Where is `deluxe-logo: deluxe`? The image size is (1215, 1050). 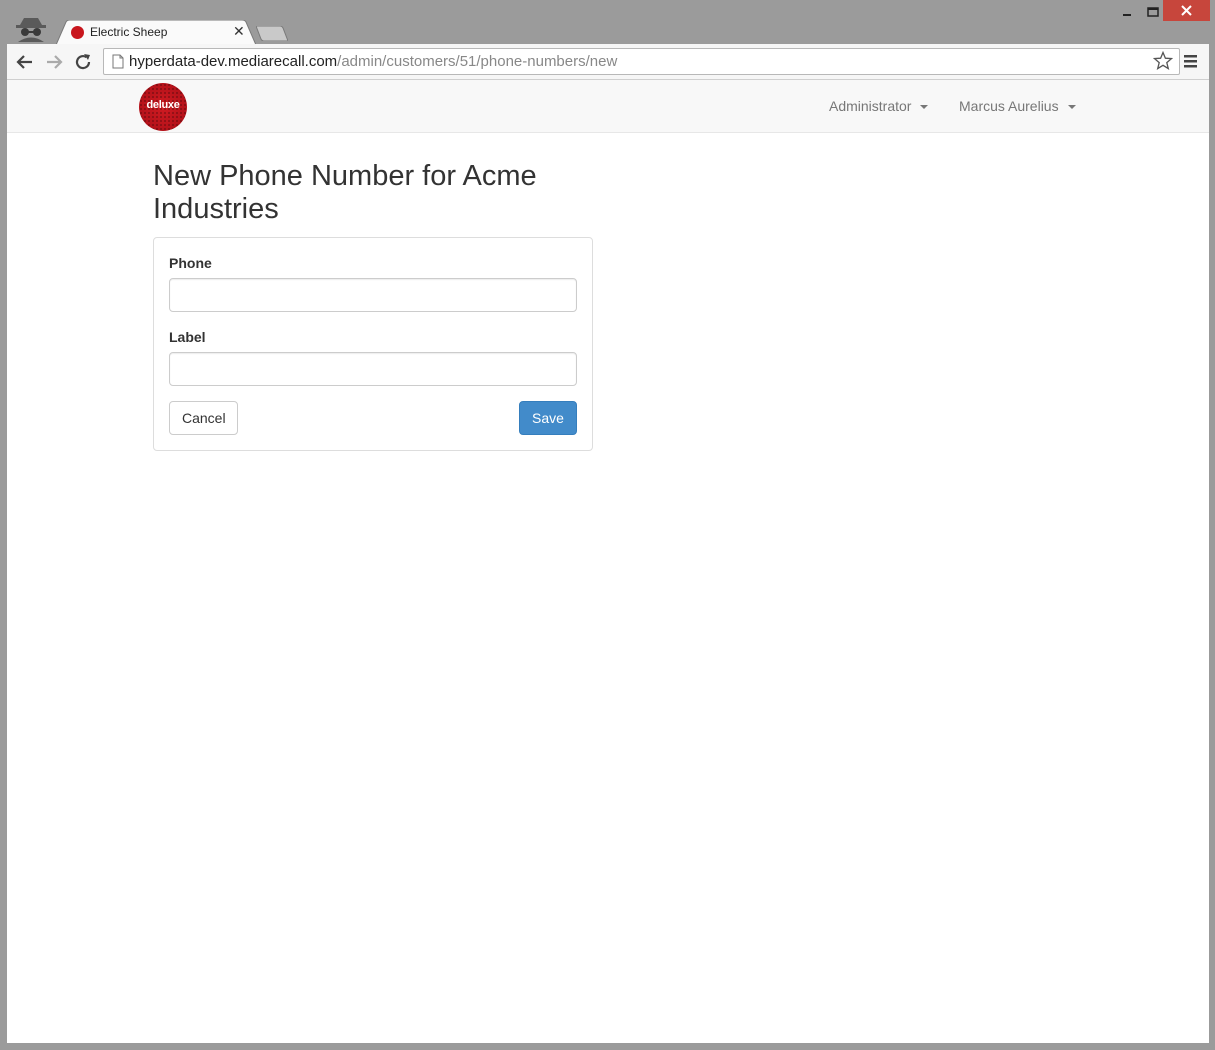
deluxe-logo: deluxe is located at coordinates (163, 107).